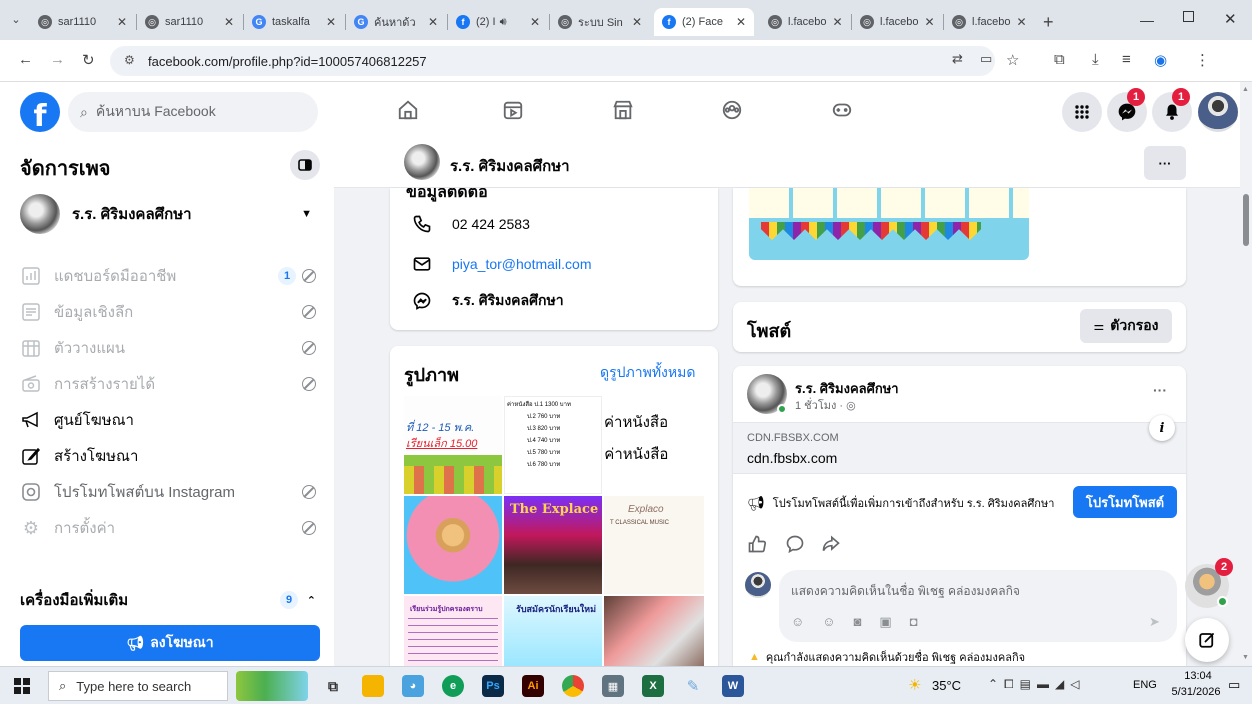  I want to click on sidebar-item-settings: ⚙ การตั้งค่า, so click(170, 528).